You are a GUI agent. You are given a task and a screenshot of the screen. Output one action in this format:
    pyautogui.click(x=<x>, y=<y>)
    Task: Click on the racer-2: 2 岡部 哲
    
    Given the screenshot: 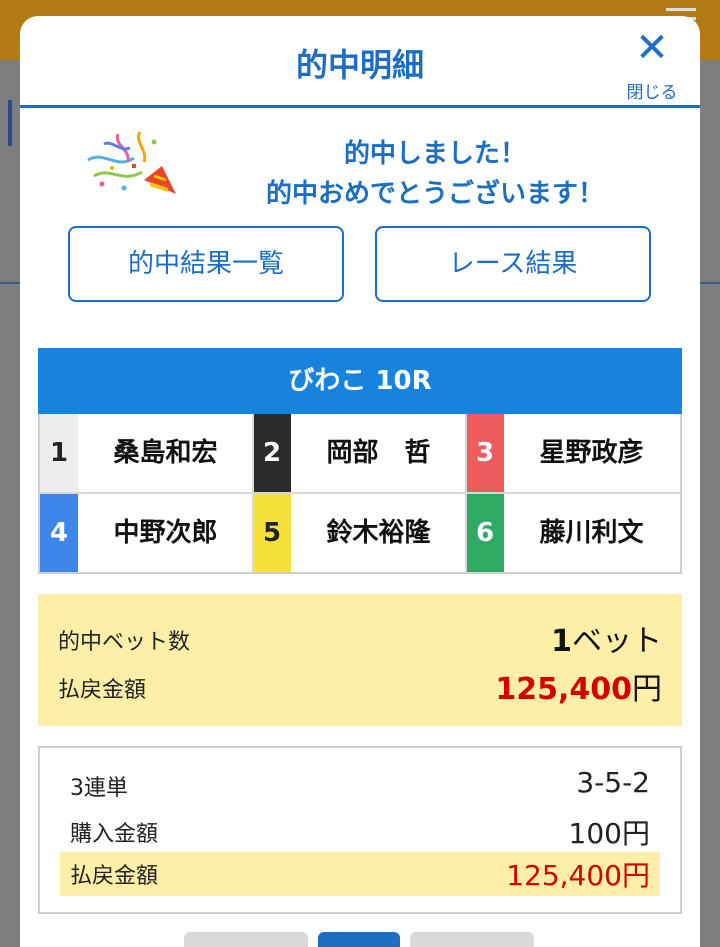 What is the action you would take?
    pyautogui.click(x=359, y=453)
    